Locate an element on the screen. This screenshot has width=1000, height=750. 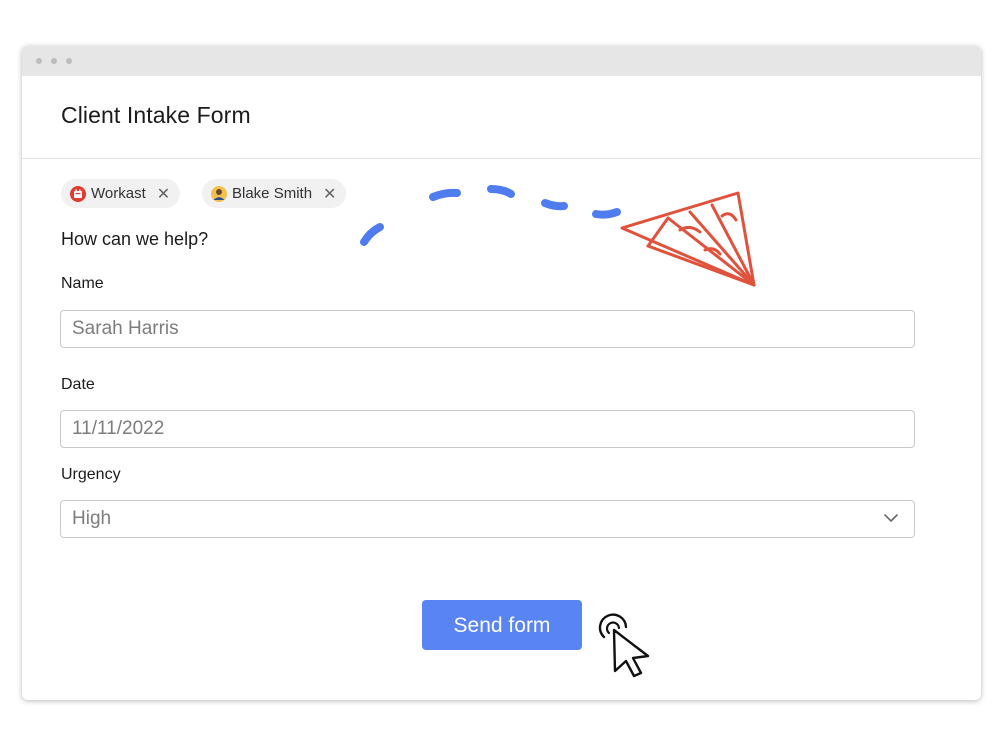
date-label: Date is located at coordinates (78, 384).